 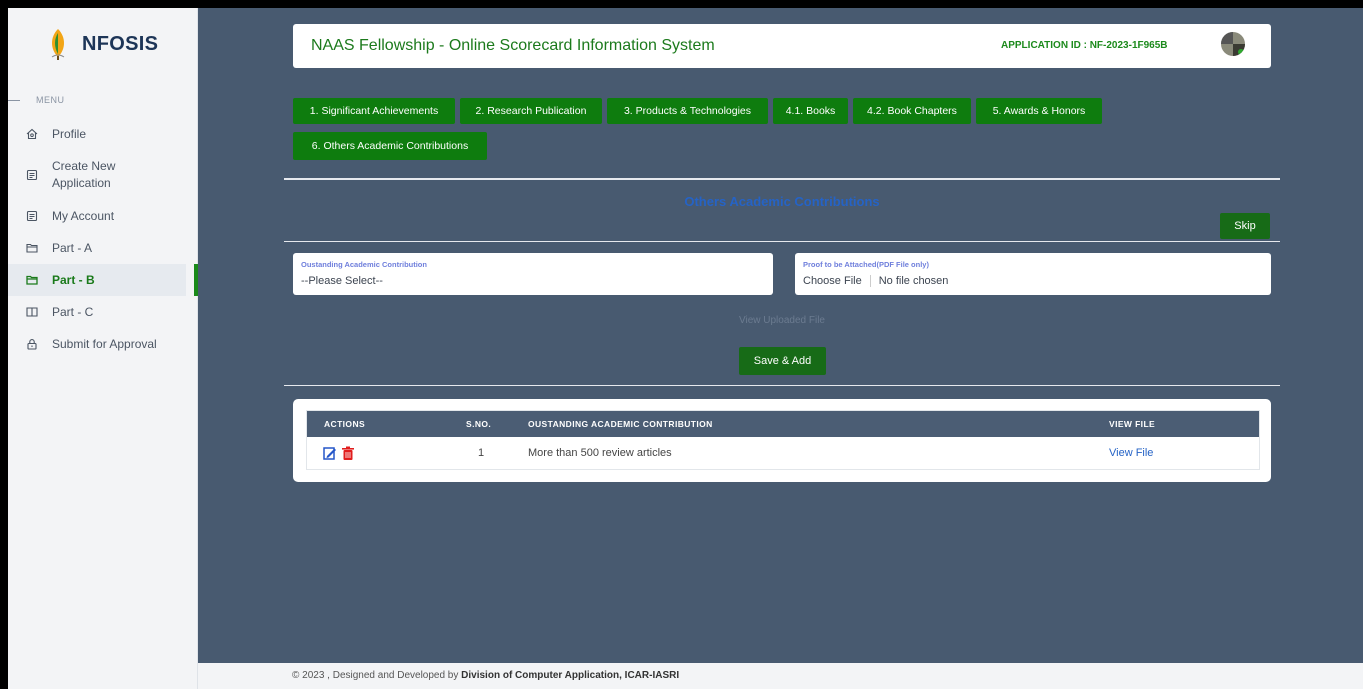 I want to click on section-title: Others Academic Contributions, so click(x=782, y=201).